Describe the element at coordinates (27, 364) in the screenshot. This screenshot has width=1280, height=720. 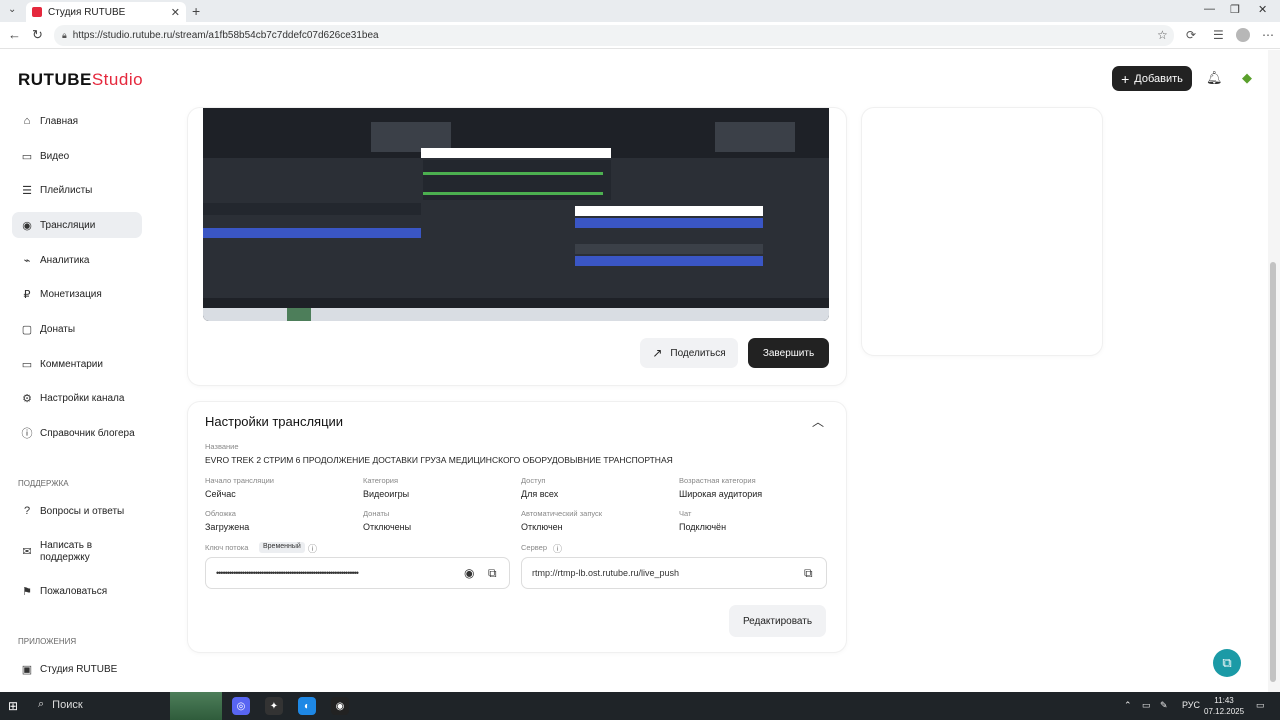
I see `comment-icon: ▭` at that location.